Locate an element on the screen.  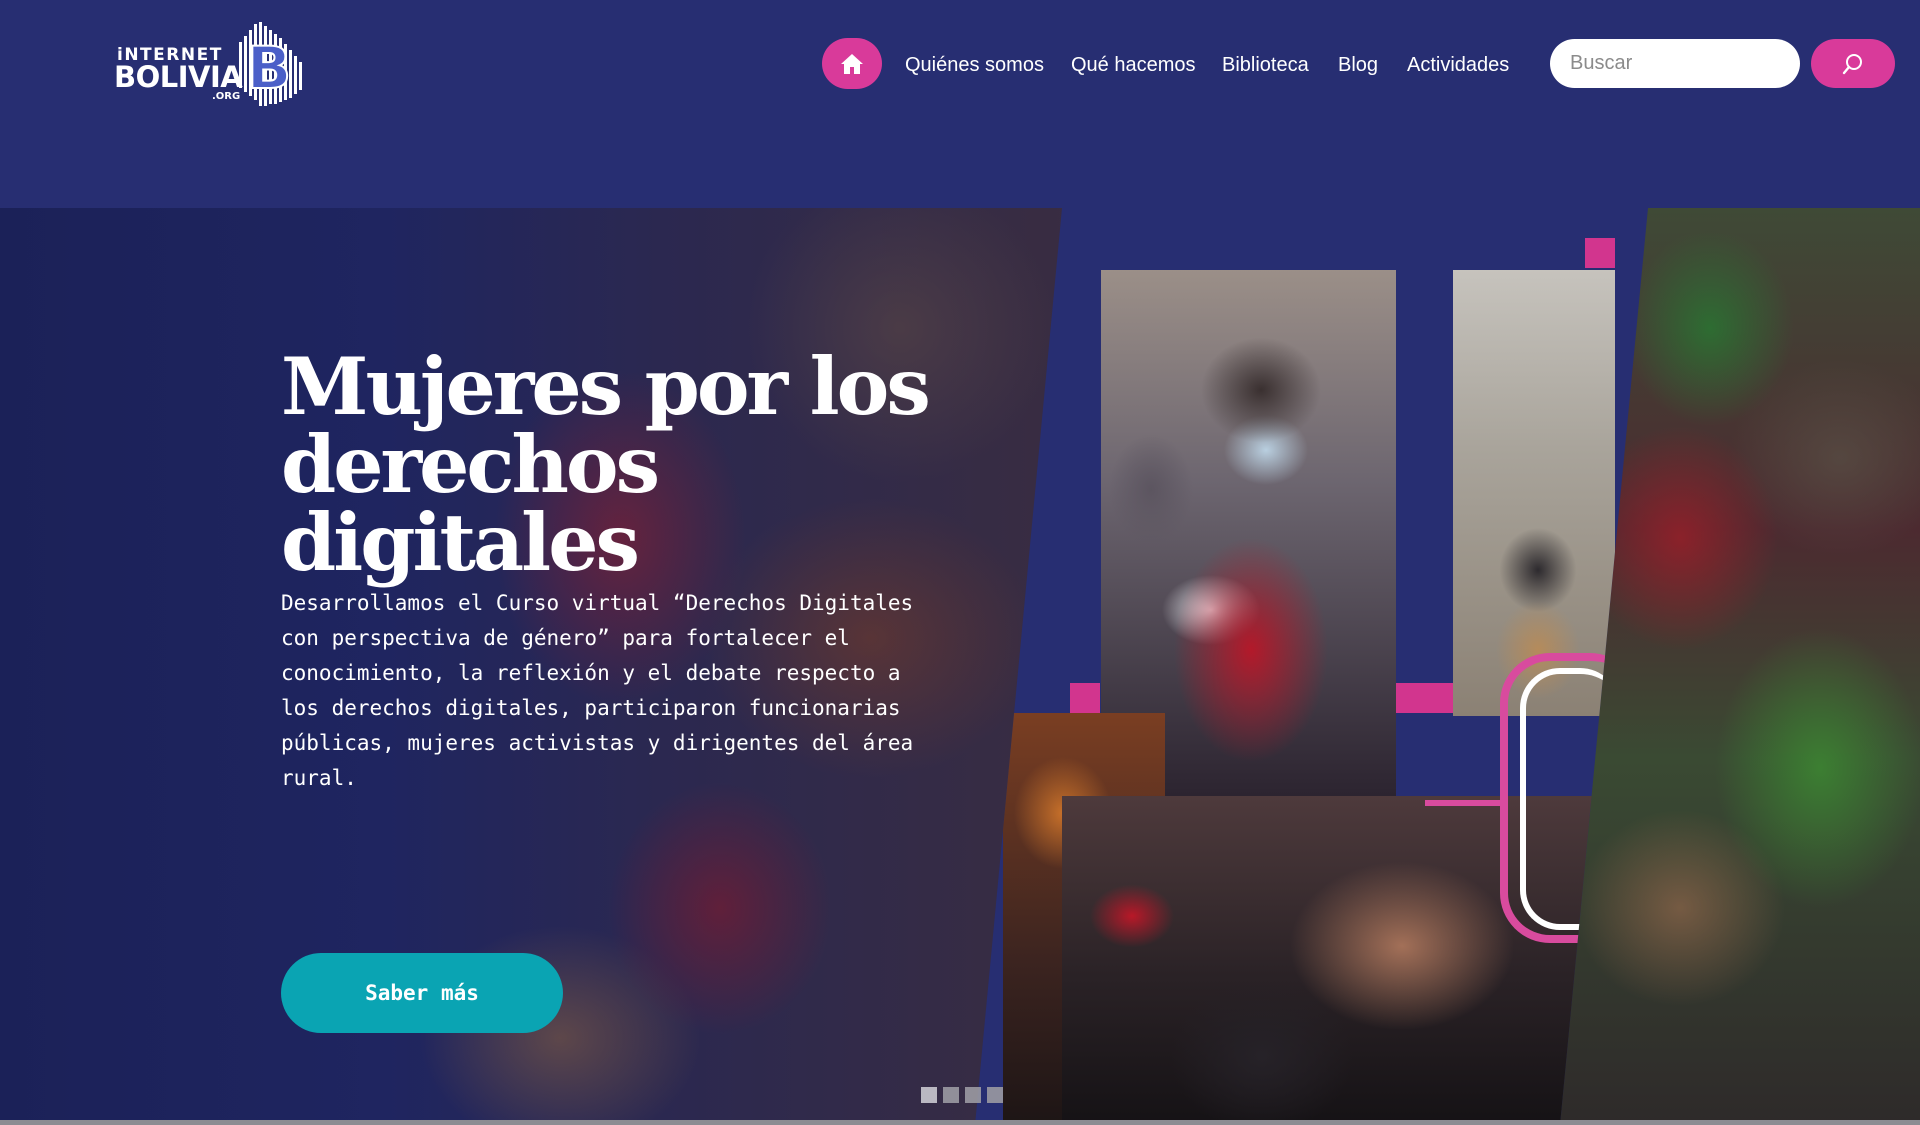
home-button is located at coordinates (852, 63).